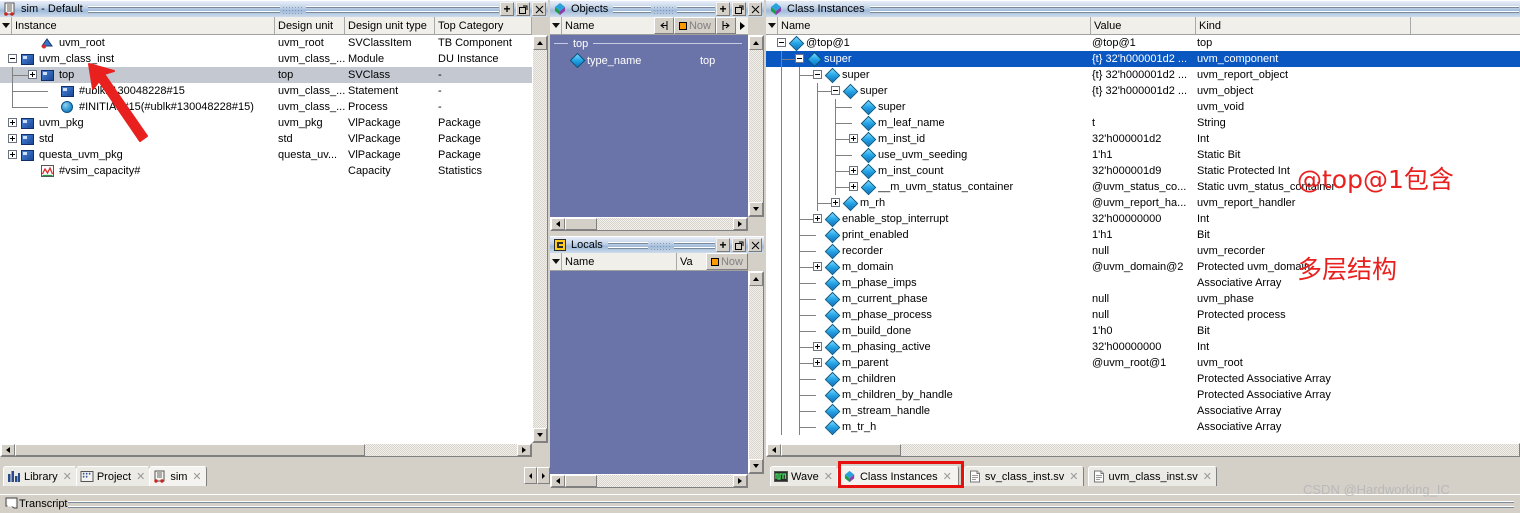  I want to click on sim-col-instance: Instance, so click(143, 25).